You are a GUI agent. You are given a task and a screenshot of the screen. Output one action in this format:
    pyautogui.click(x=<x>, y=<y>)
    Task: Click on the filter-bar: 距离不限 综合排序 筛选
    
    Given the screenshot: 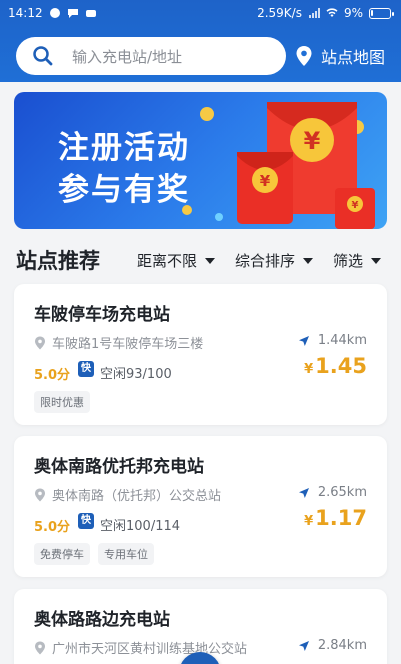 What is the action you would take?
    pyautogui.click(x=259, y=260)
    